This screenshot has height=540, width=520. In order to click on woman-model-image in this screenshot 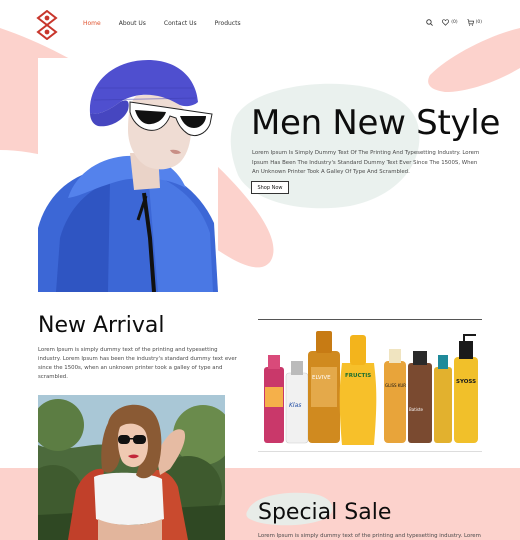, I will do `click(131, 467)`.